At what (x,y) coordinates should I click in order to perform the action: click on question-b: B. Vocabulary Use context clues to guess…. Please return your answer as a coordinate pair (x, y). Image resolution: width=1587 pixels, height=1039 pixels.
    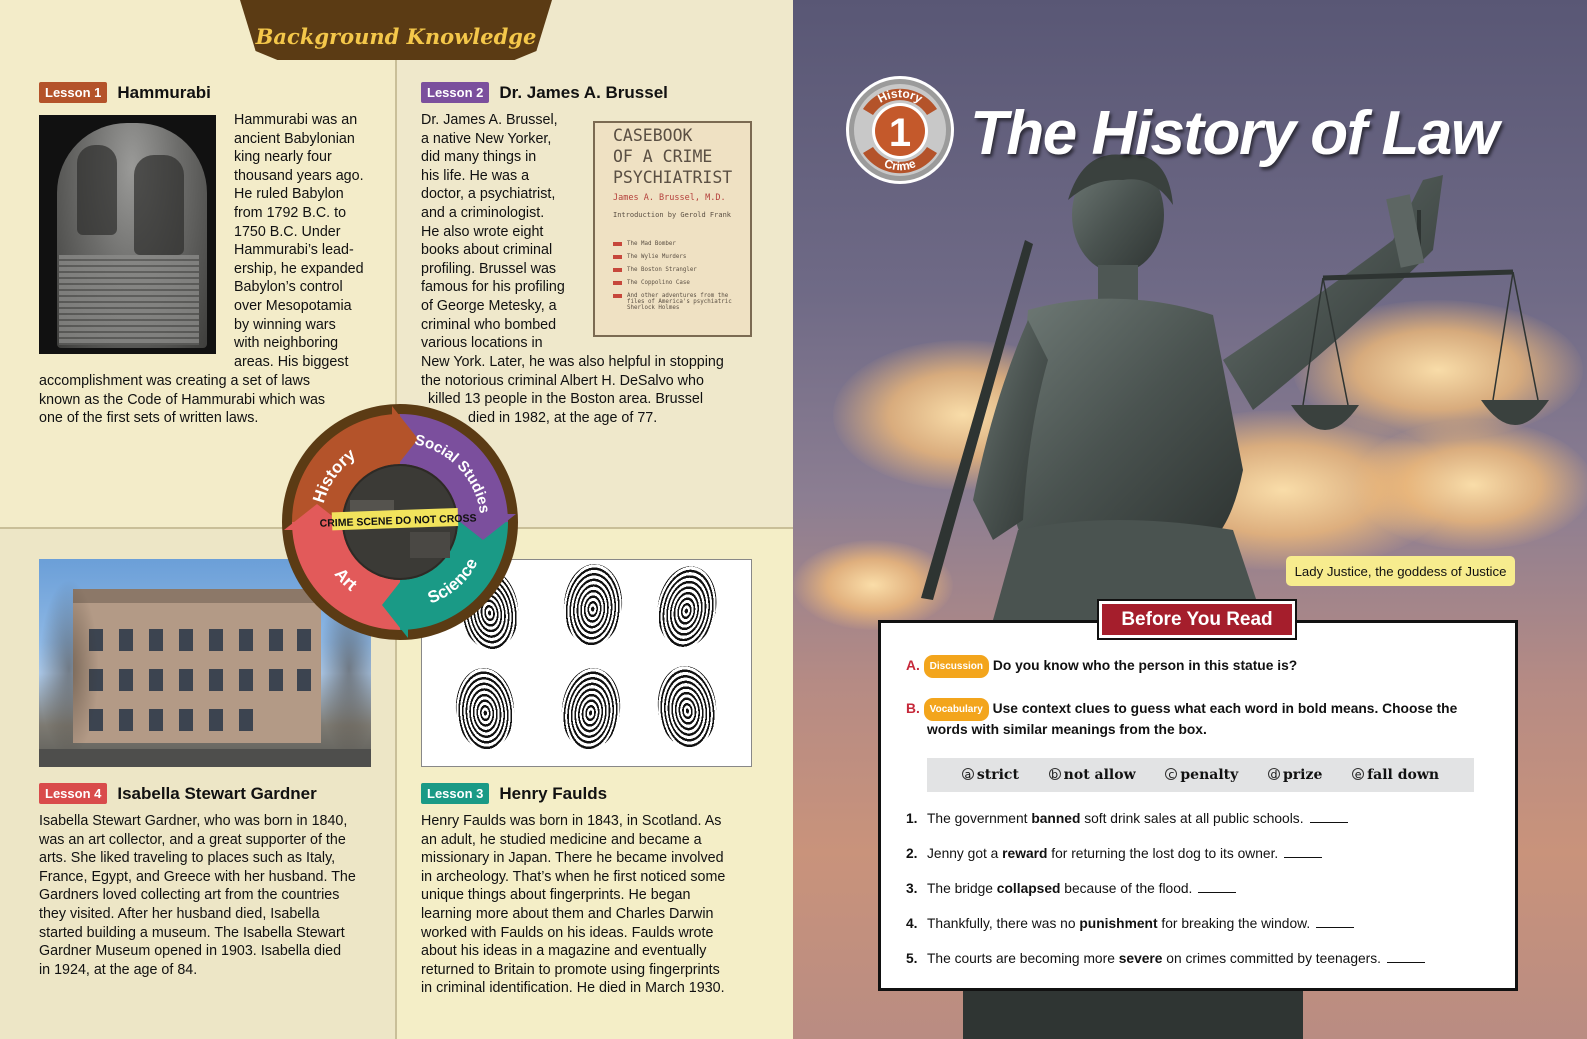
    Looking at the image, I should click on (1181, 709).